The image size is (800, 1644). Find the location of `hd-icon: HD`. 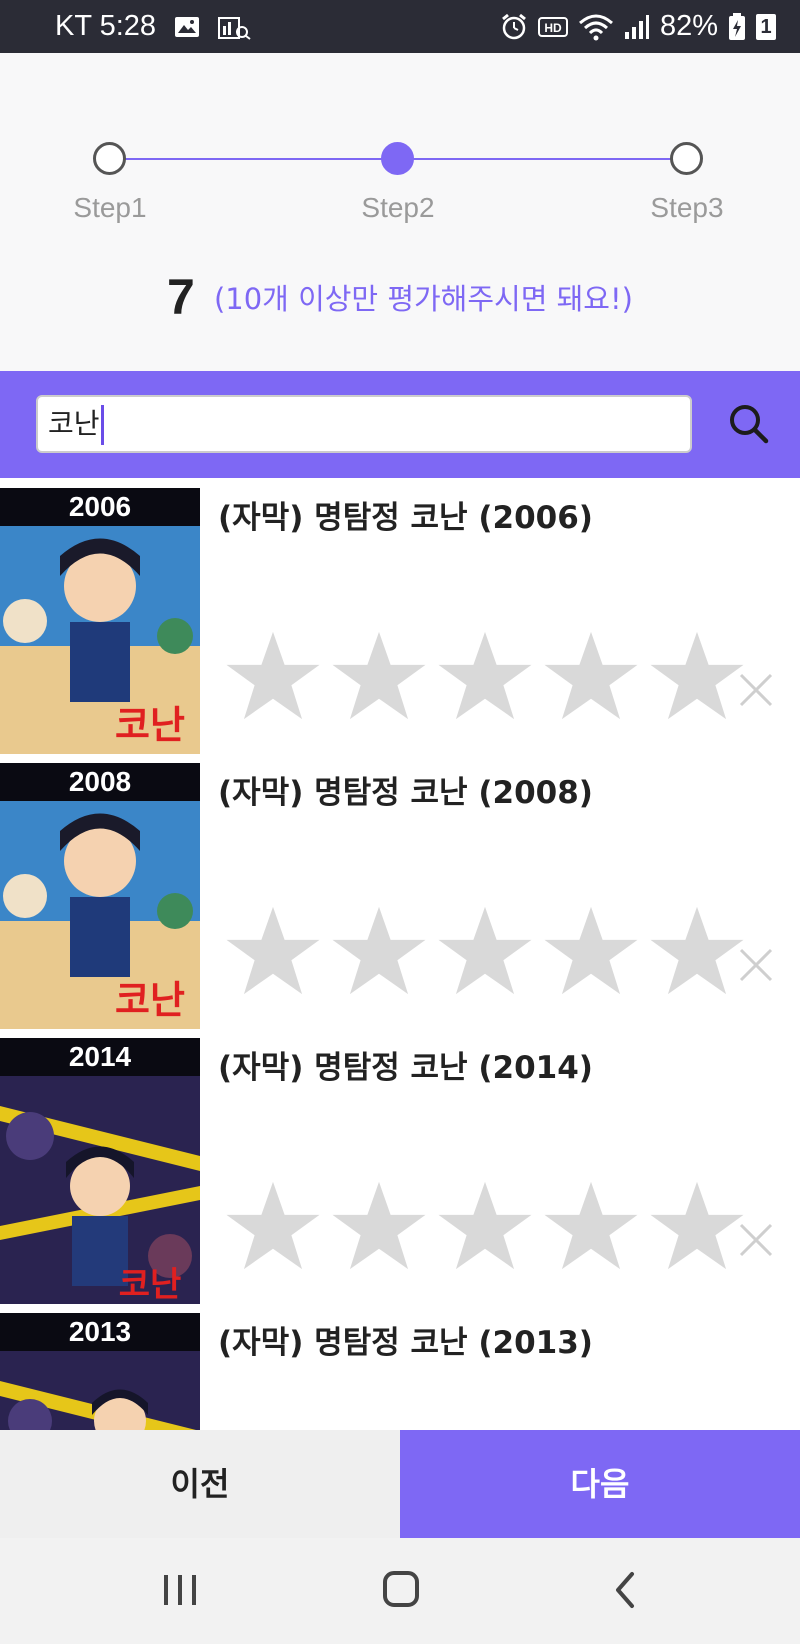

hd-icon: HD is located at coordinates (552, 26).